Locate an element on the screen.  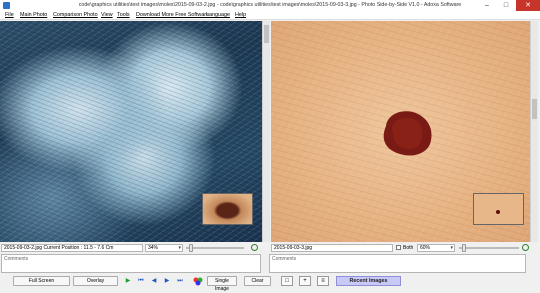
mole-thumbnail-dot is located at coordinates (498, 212).